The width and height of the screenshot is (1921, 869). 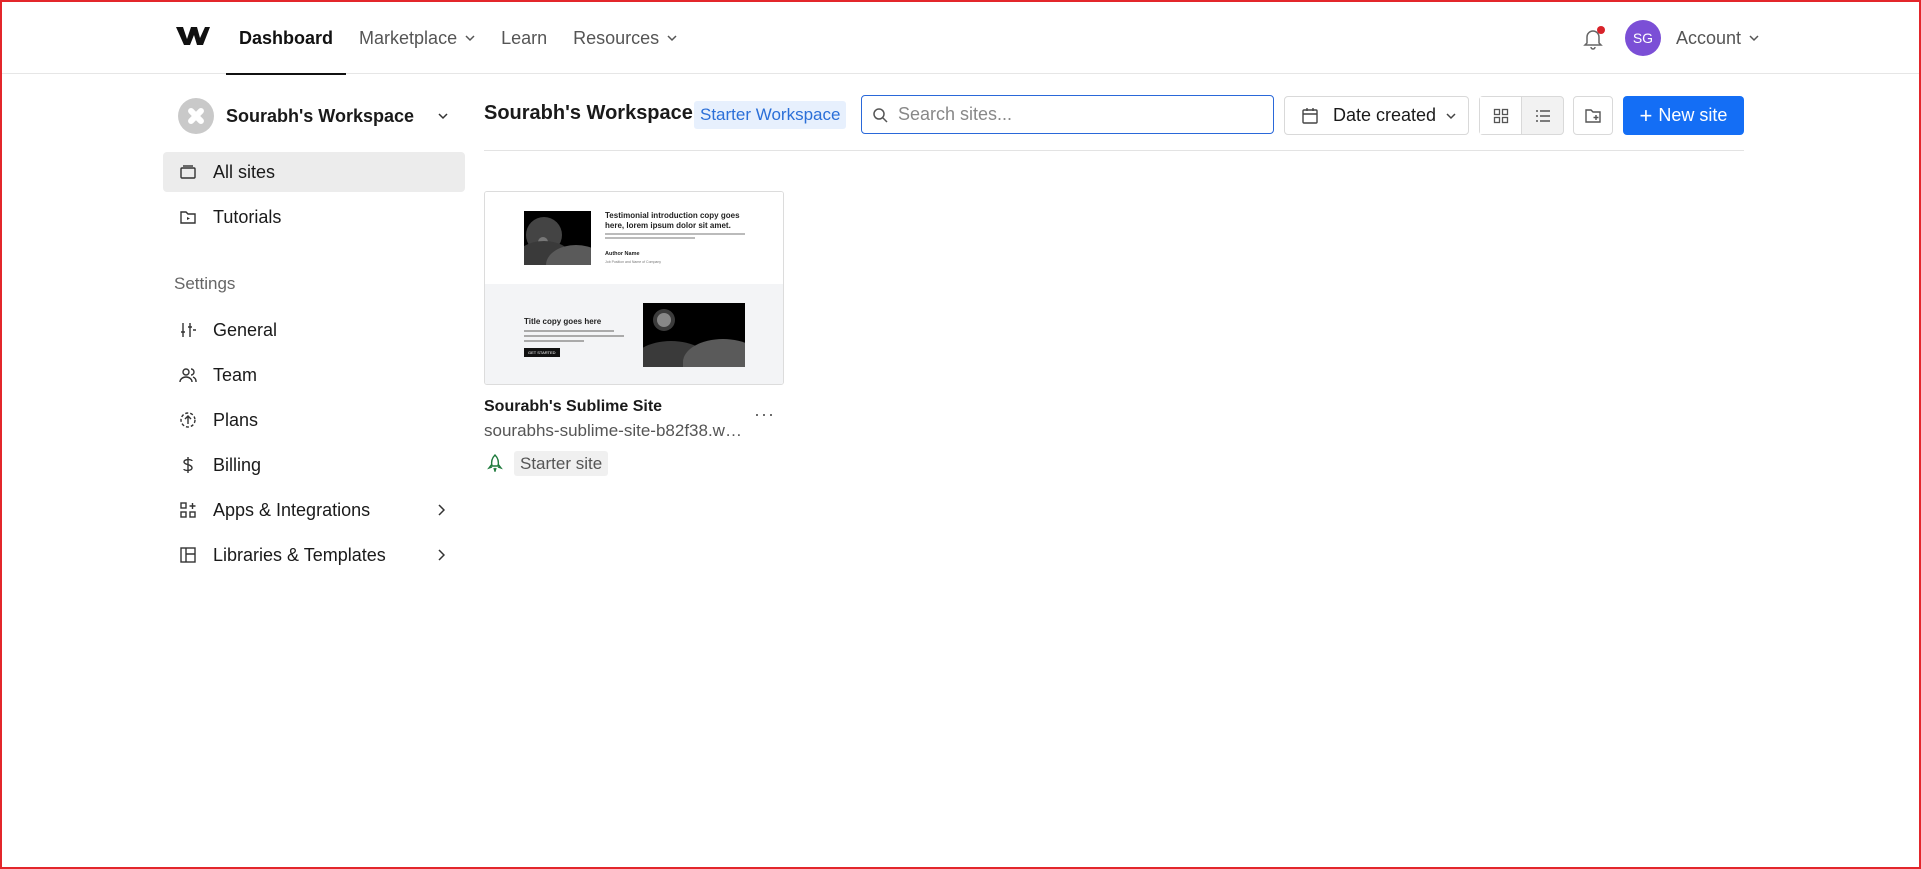 What do you see at coordinates (573, 407) in the screenshot?
I see `site-name: Sourabh's Sublime Site` at bounding box center [573, 407].